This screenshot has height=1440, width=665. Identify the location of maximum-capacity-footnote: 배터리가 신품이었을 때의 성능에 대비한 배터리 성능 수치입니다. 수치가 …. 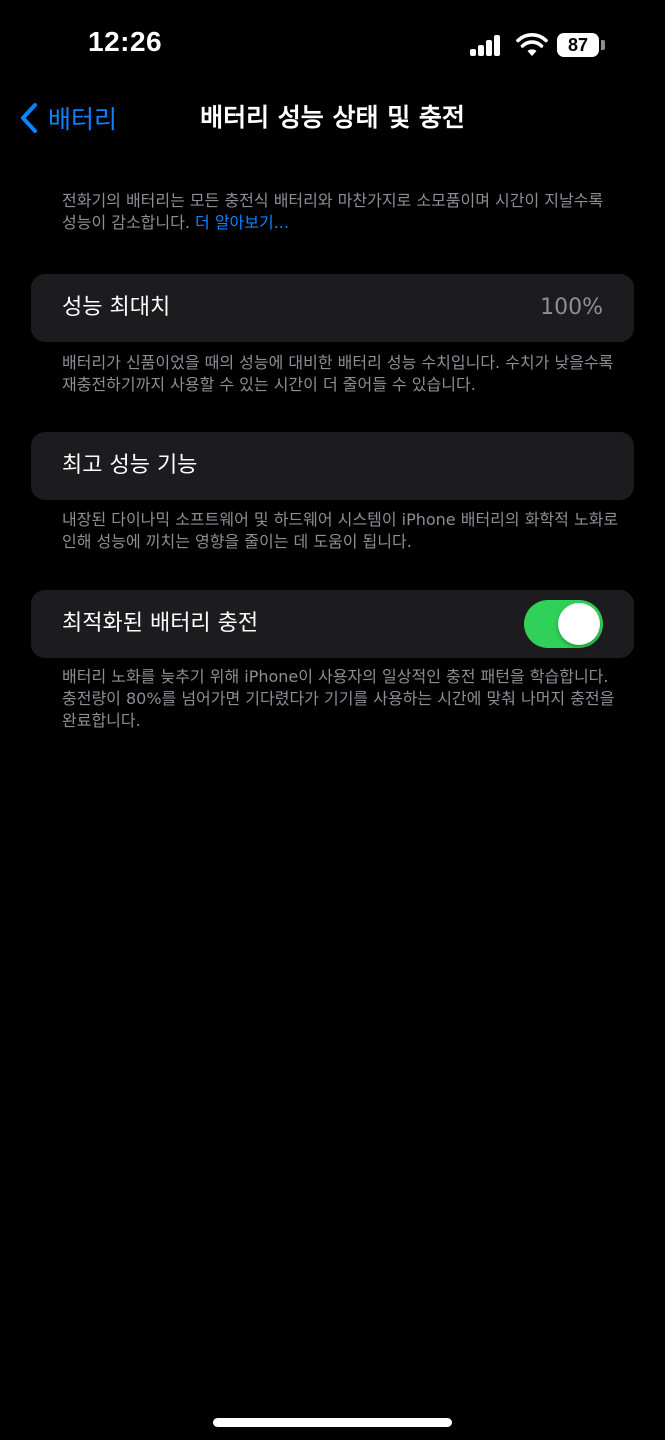
(338, 373).